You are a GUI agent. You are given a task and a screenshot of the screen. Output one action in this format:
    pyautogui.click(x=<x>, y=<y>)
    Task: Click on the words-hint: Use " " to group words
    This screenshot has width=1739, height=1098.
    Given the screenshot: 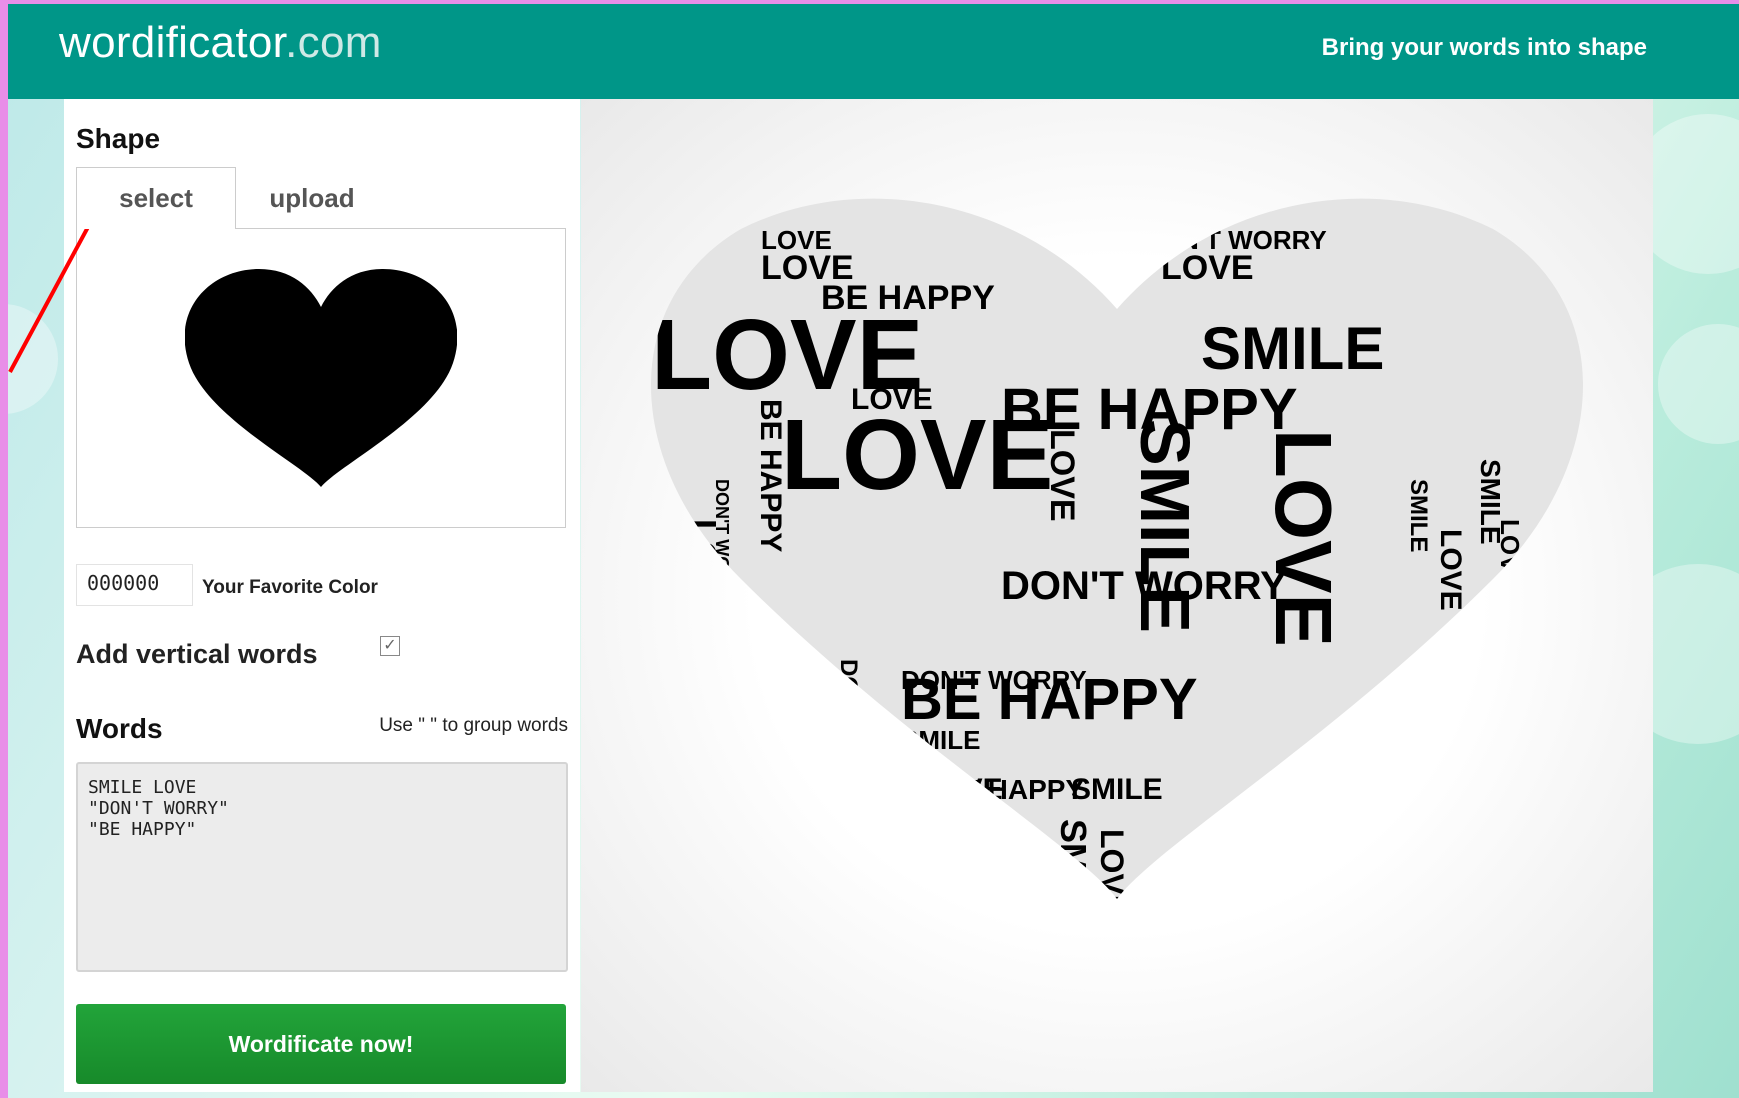 What is the action you would take?
    pyautogui.click(x=473, y=725)
    